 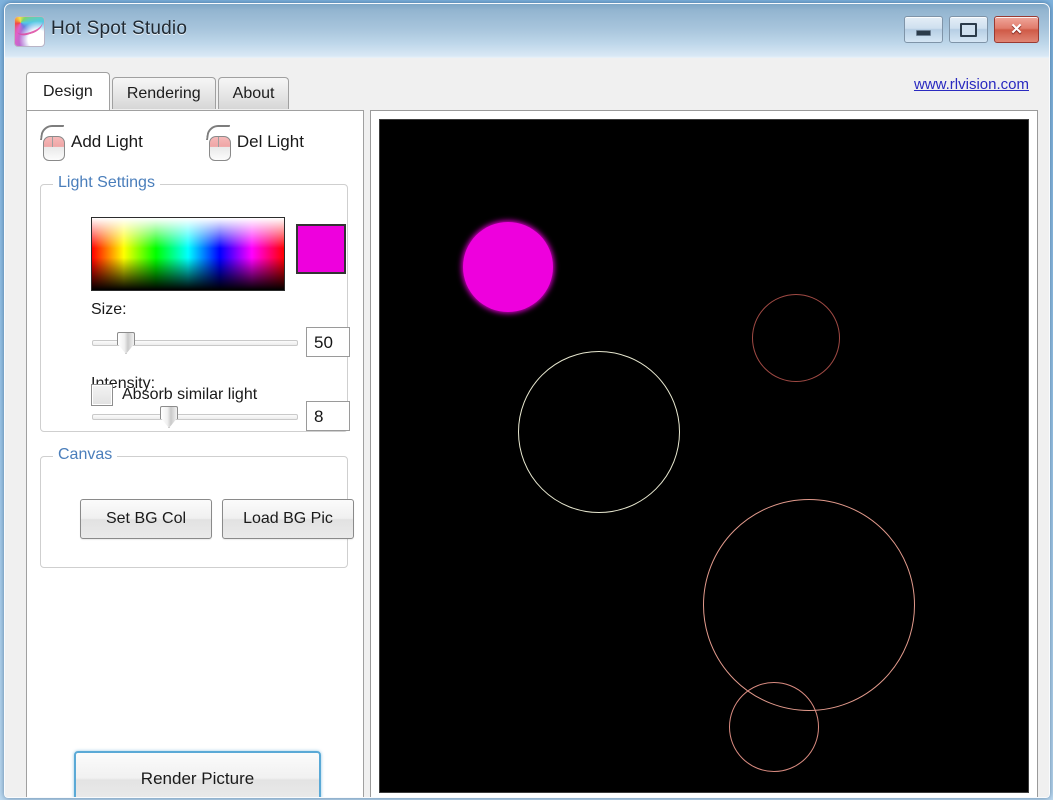 I want to click on del-light-label: Del Light, so click(x=270, y=141).